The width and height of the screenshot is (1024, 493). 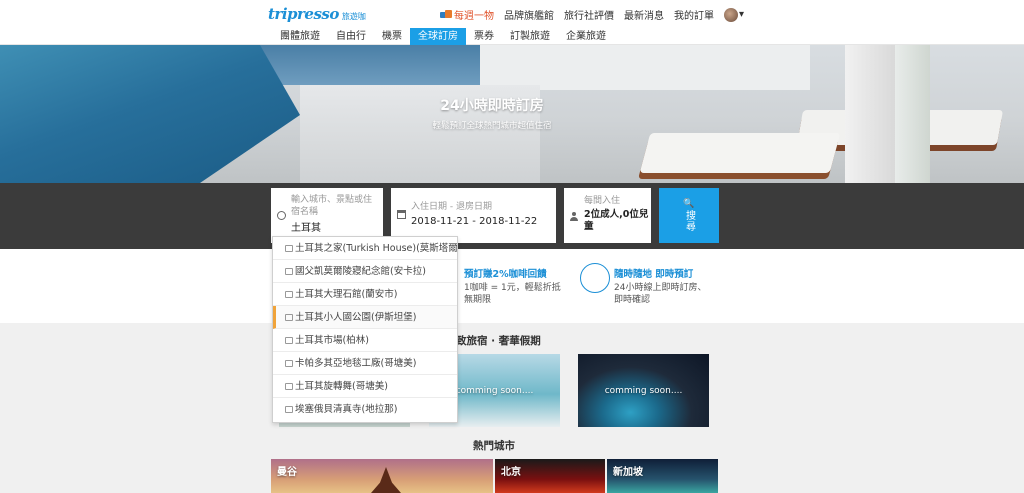 I want to click on search-button: 🔍 搜尋, so click(x=689, y=215).